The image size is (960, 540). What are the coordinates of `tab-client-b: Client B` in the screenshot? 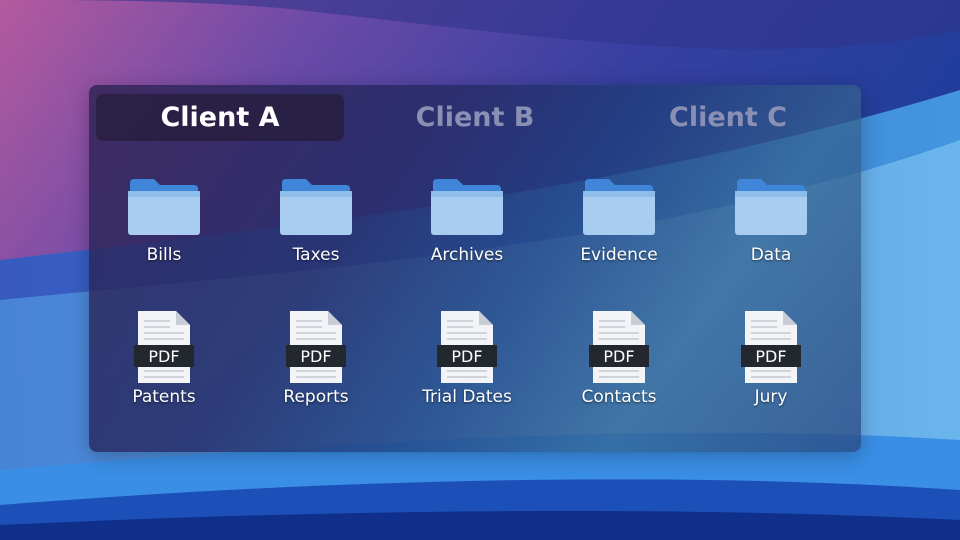 It's located at (475, 117).